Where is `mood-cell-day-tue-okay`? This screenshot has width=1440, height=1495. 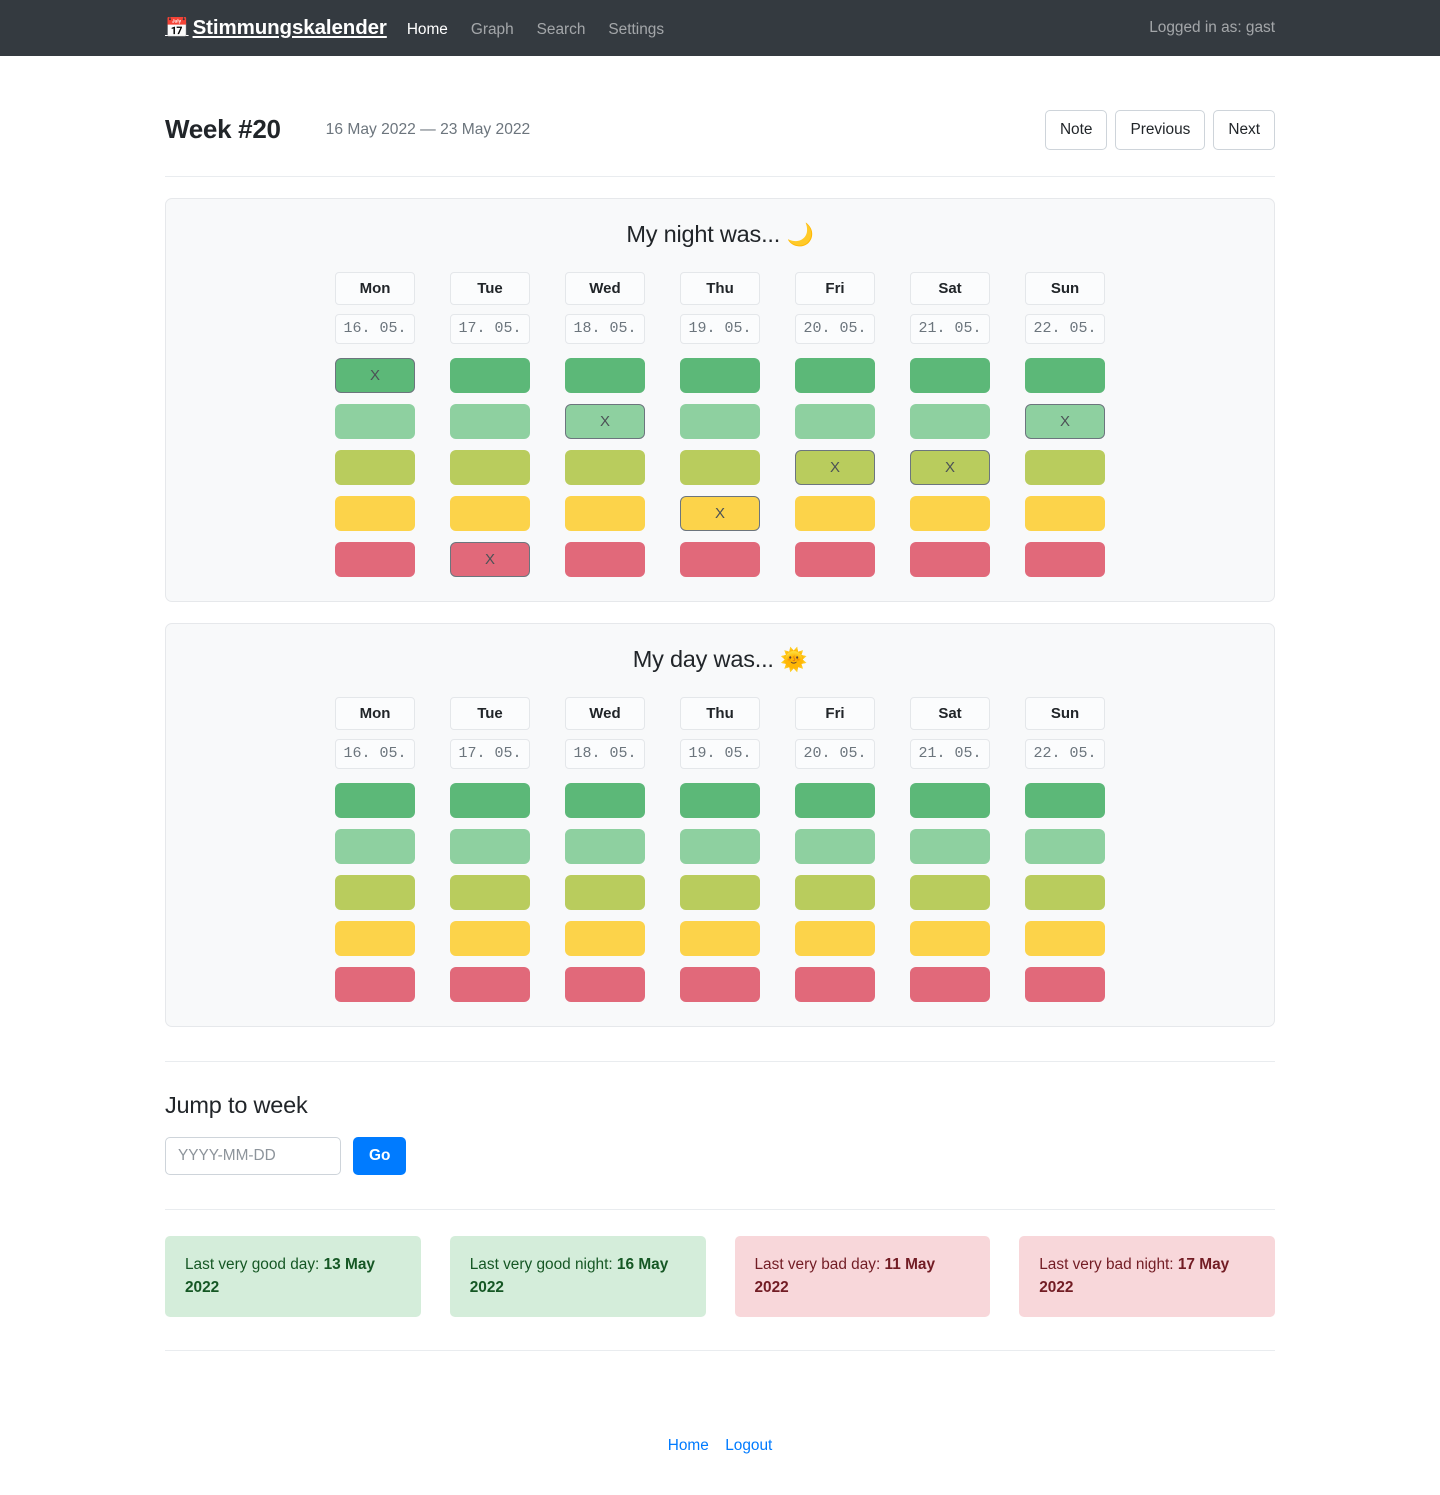 mood-cell-day-tue-okay is located at coordinates (490, 892).